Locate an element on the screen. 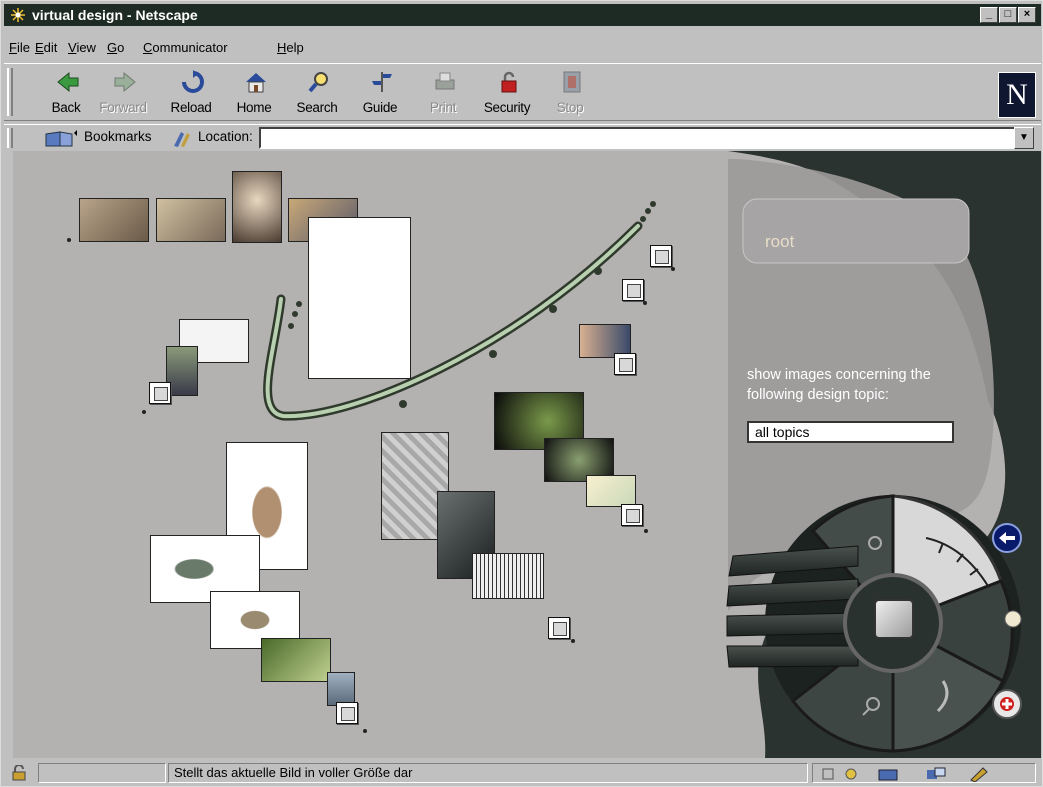  composer-icon is located at coordinates (979, 774).